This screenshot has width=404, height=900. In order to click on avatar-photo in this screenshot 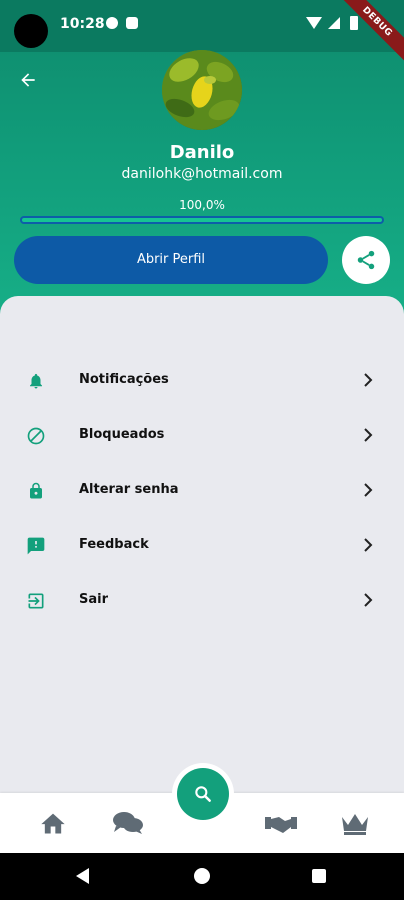, I will do `click(202, 90)`.